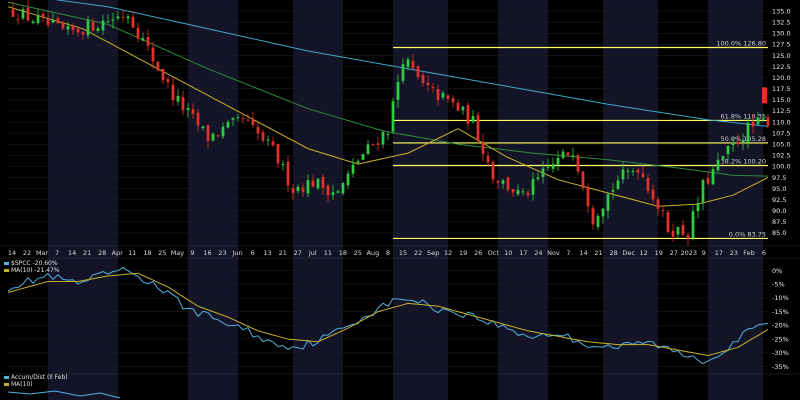 Image resolution: width=800 pixels, height=400 pixels. Describe the element at coordinates (689, 253) in the screenshot. I see `date-tick-label: 2023` at that location.